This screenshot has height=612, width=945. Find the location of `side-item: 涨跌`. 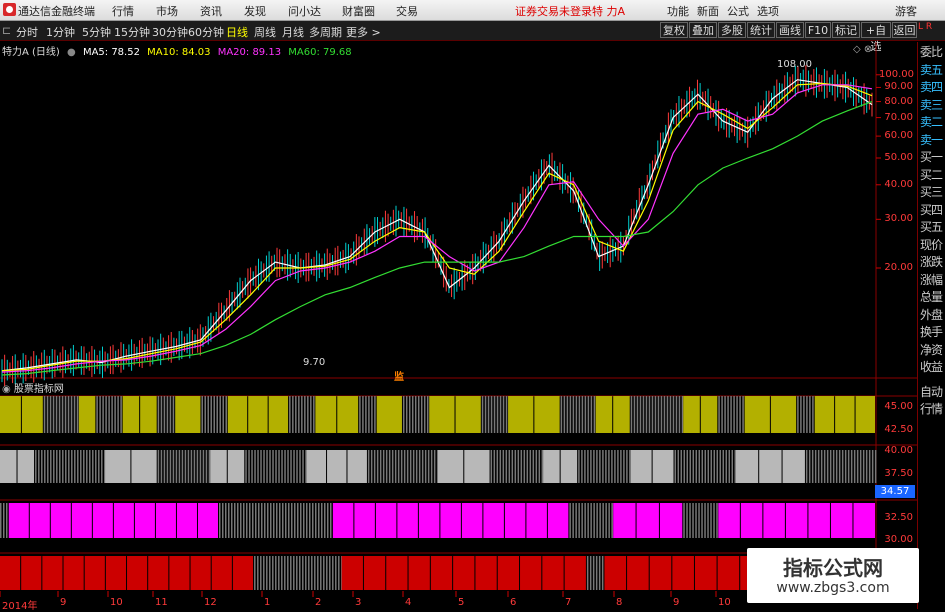

side-item: 涨跌 is located at coordinates (932, 262).